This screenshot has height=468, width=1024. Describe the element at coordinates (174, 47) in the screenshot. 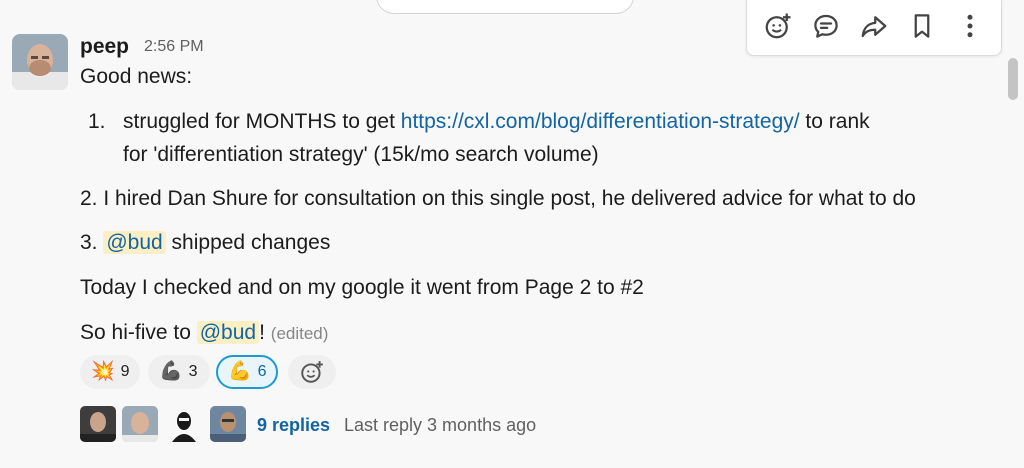

I see `timestamp: 2:56 PM` at that location.